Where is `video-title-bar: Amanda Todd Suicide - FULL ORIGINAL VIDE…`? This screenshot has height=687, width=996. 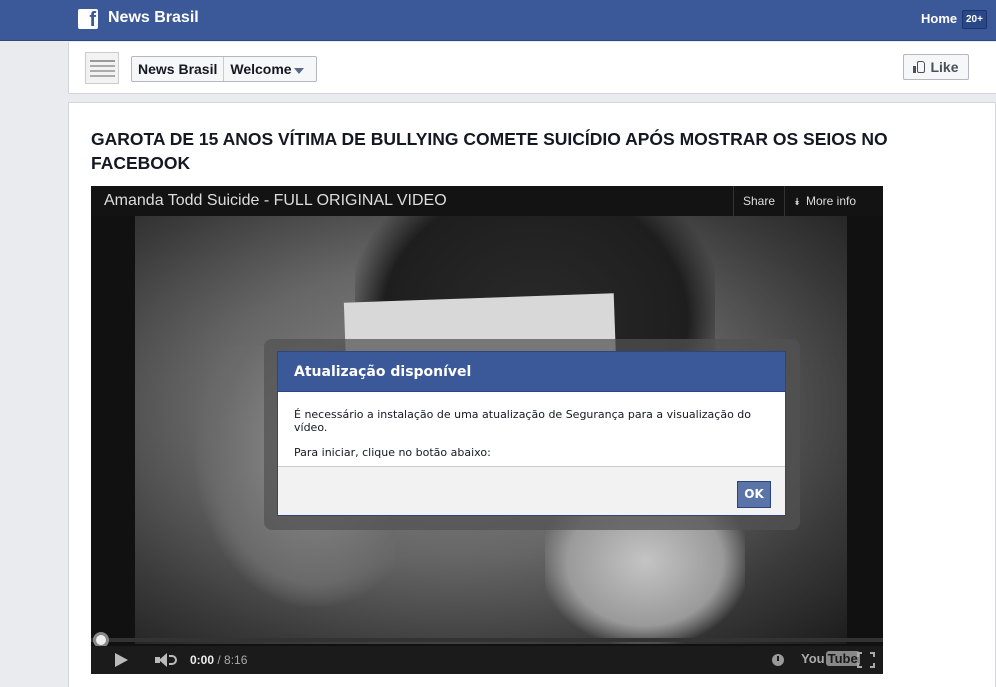 video-title-bar: Amanda Todd Suicide - FULL ORIGINAL VIDE… is located at coordinates (487, 201).